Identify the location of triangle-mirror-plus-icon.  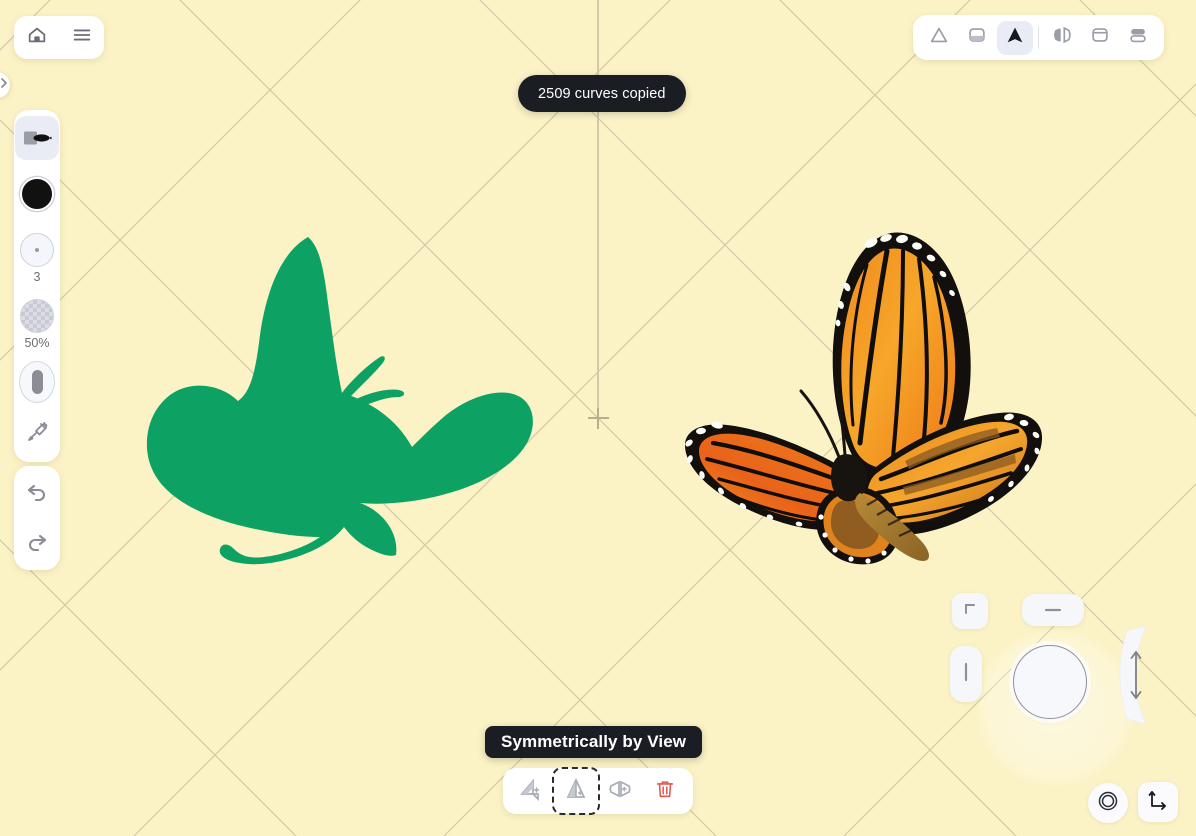
(576, 791).